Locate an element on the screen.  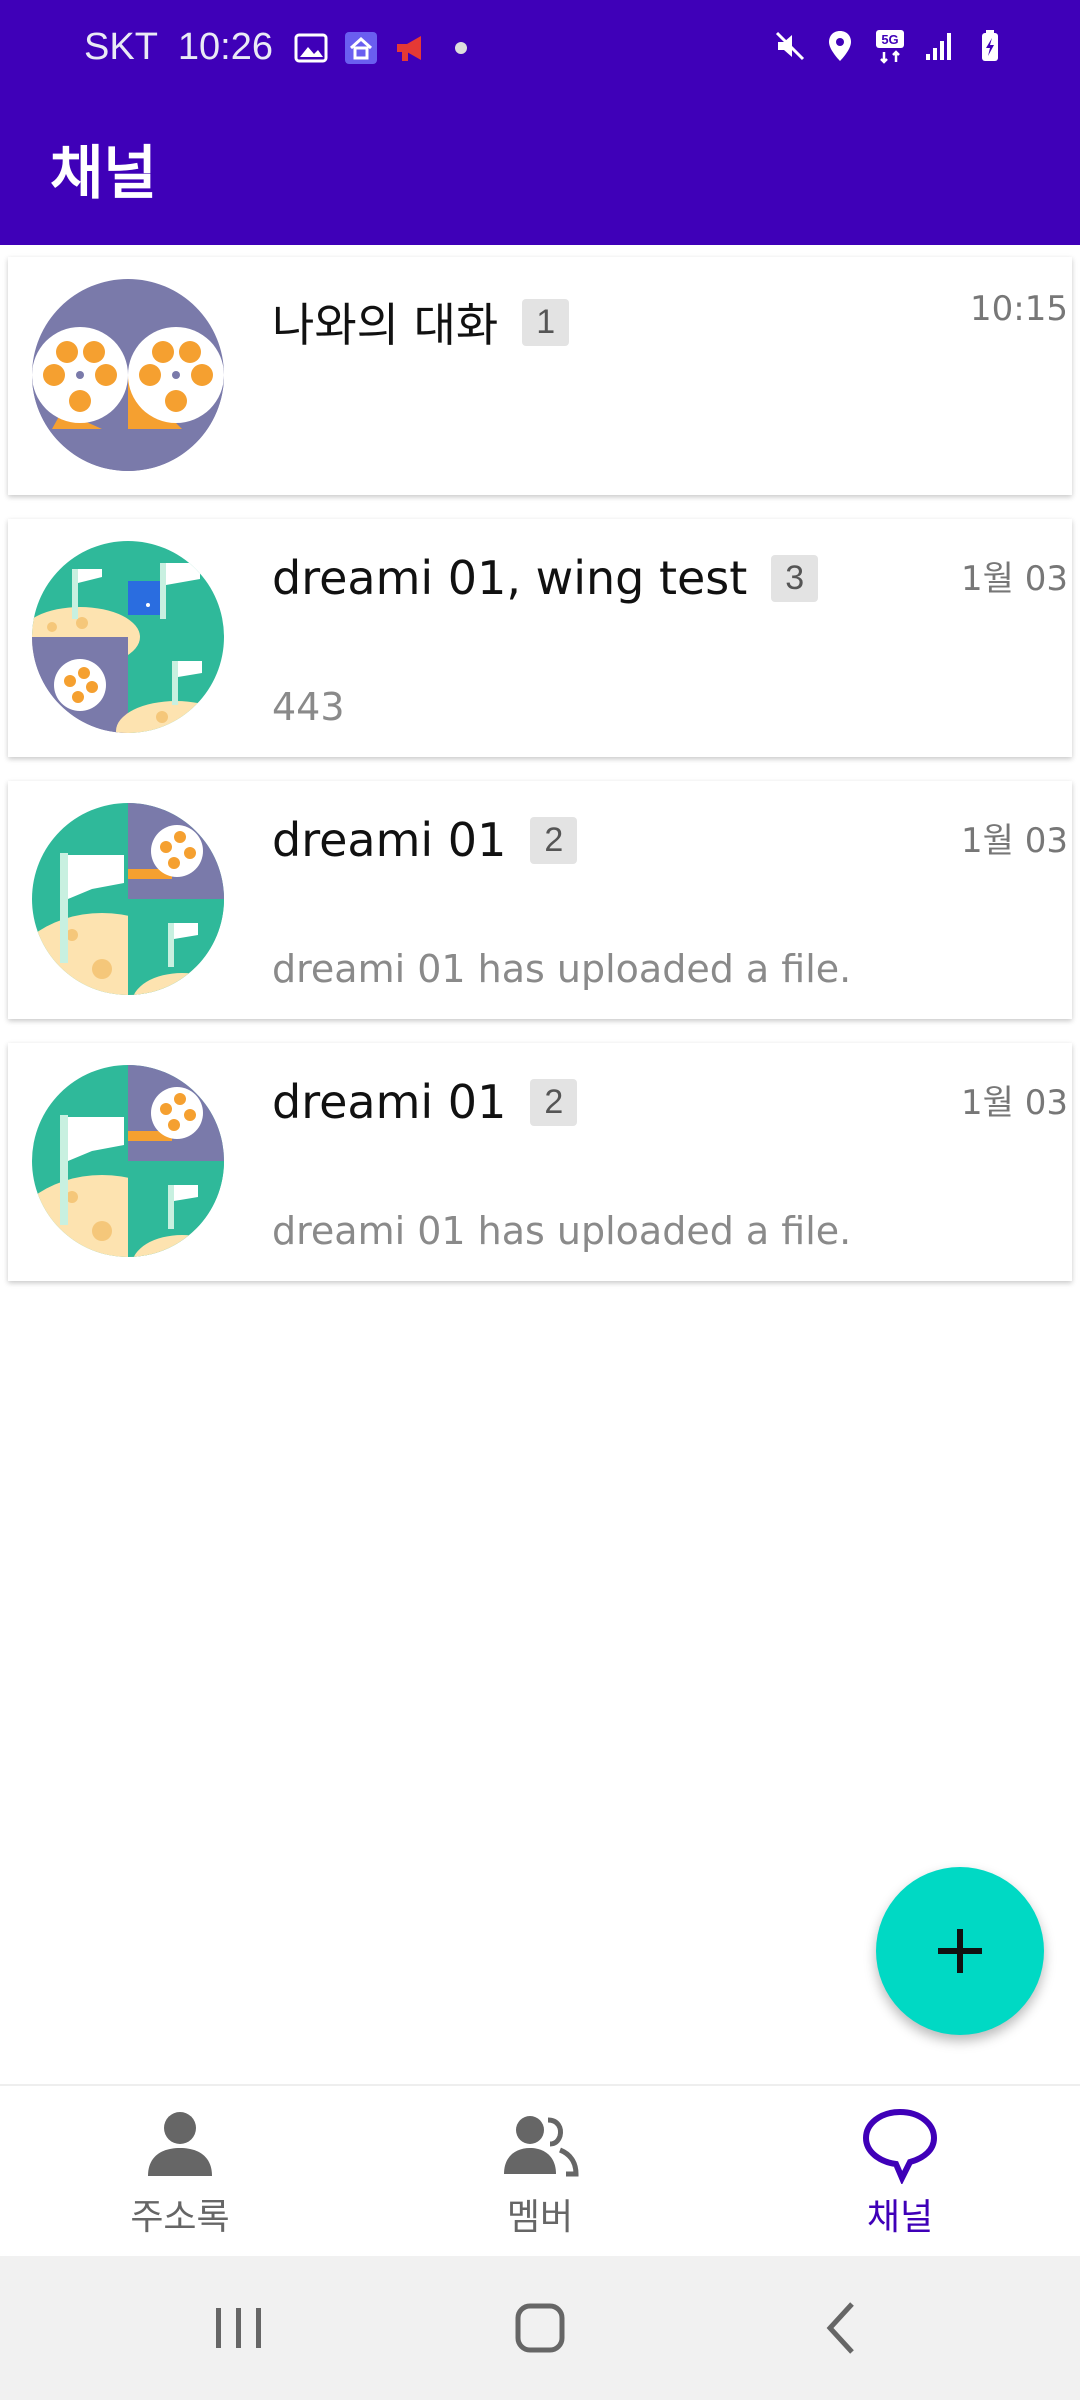
channel-name: dreami 01, wing test is located at coordinates (510, 578).